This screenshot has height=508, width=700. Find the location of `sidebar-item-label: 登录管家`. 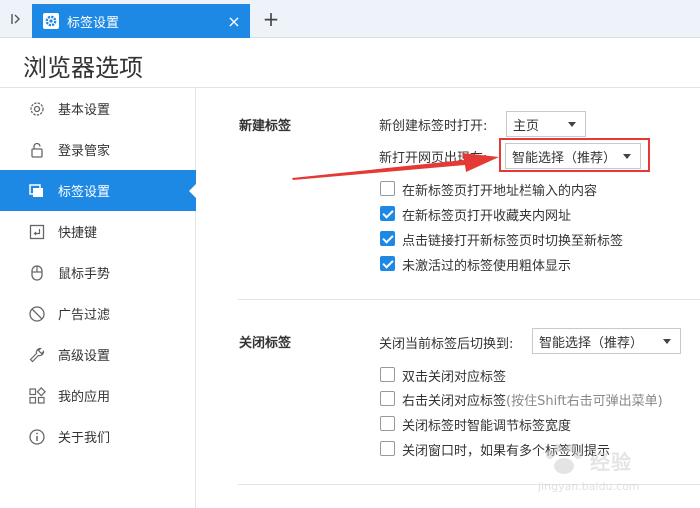

sidebar-item-label: 登录管家 is located at coordinates (84, 151).